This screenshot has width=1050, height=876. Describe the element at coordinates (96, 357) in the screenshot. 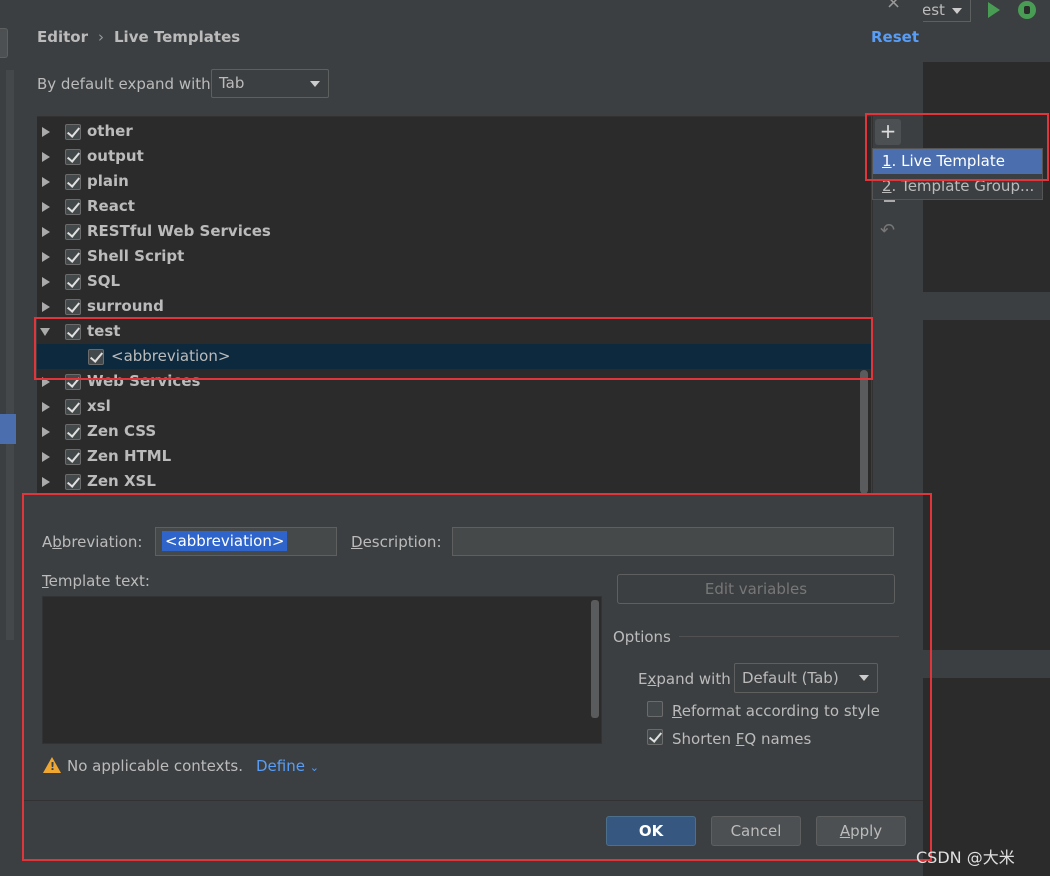

I see `template-checkbox` at that location.